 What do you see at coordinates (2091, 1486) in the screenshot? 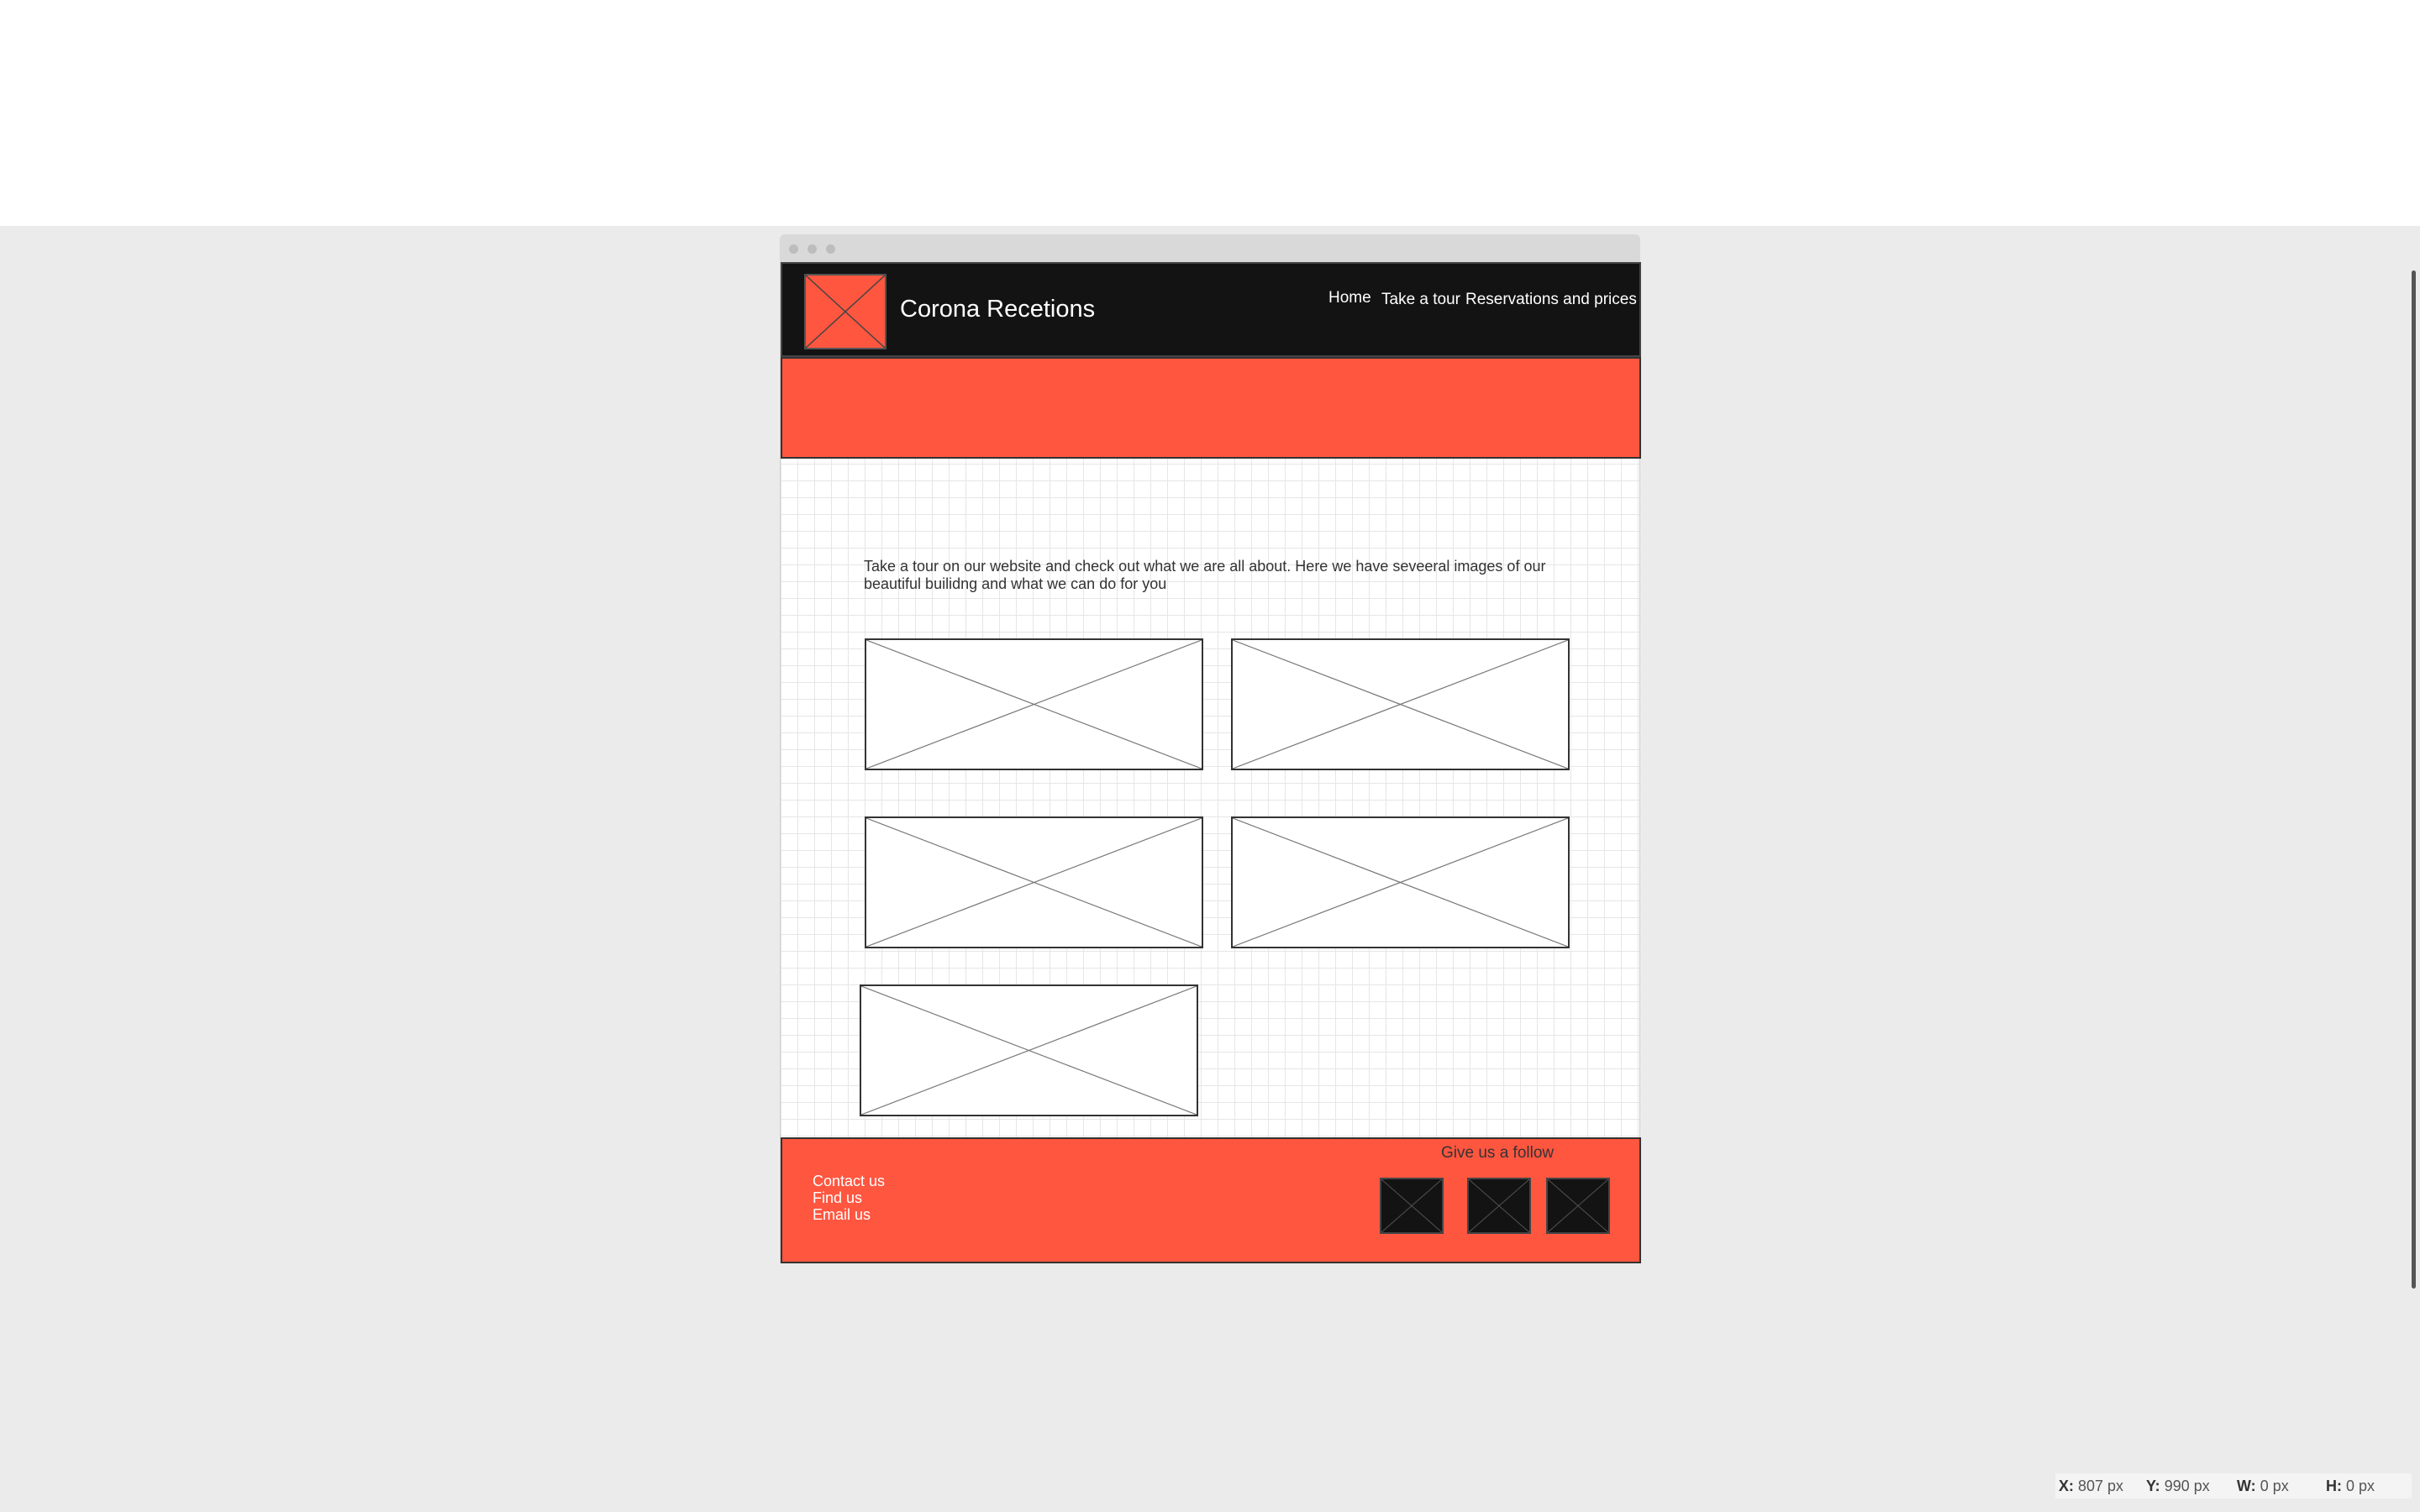
I see `status-x: X: 807 px` at bounding box center [2091, 1486].